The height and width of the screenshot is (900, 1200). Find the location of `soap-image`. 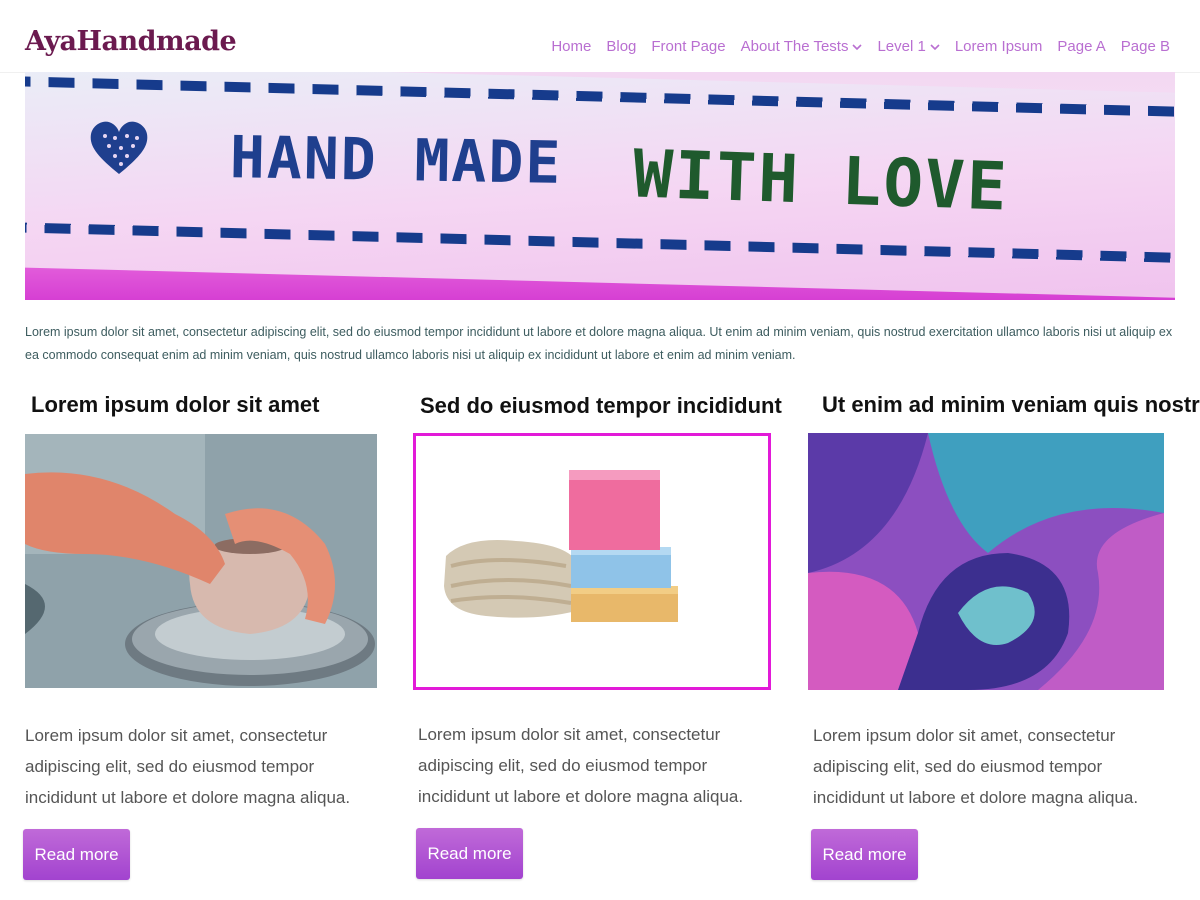

soap-image is located at coordinates (592, 561).